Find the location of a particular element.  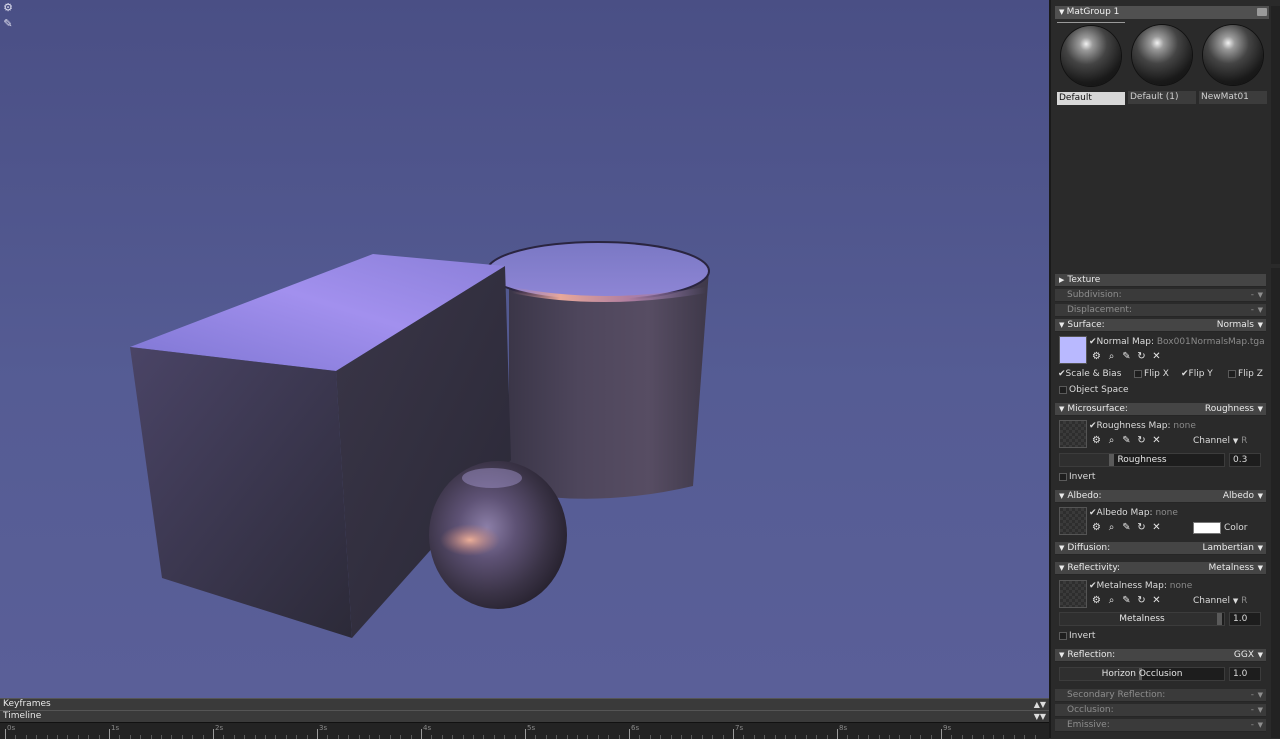

microsurface-section: ▼ Microsurface: Roughness ▼ is located at coordinates (1160, 409).